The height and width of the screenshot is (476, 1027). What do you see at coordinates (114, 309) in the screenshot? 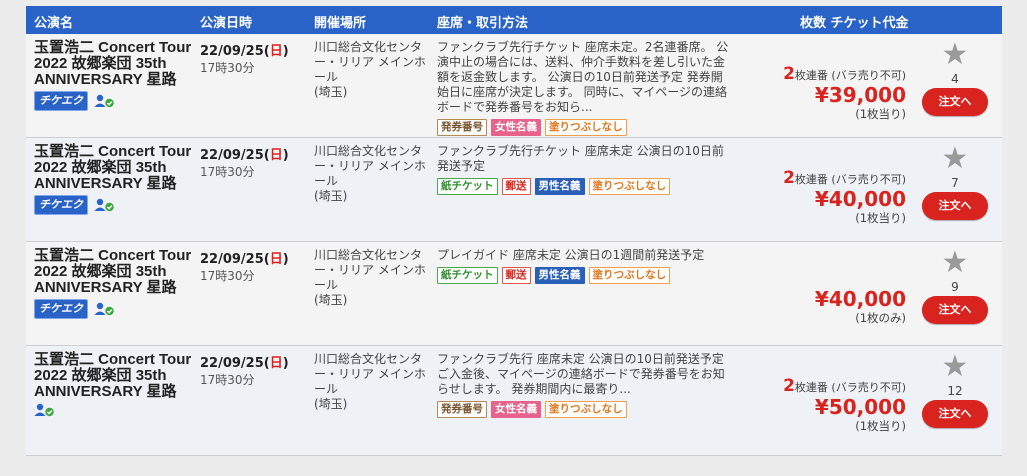
I see `seller-badges: チケエク` at bounding box center [114, 309].